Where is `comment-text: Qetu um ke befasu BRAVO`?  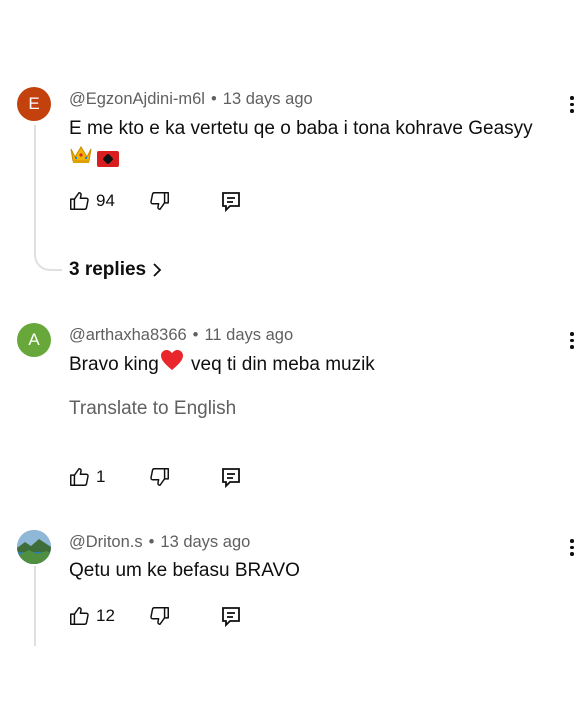 comment-text: Qetu um ke befasu BRAVO is located at coordinates (184, 570).